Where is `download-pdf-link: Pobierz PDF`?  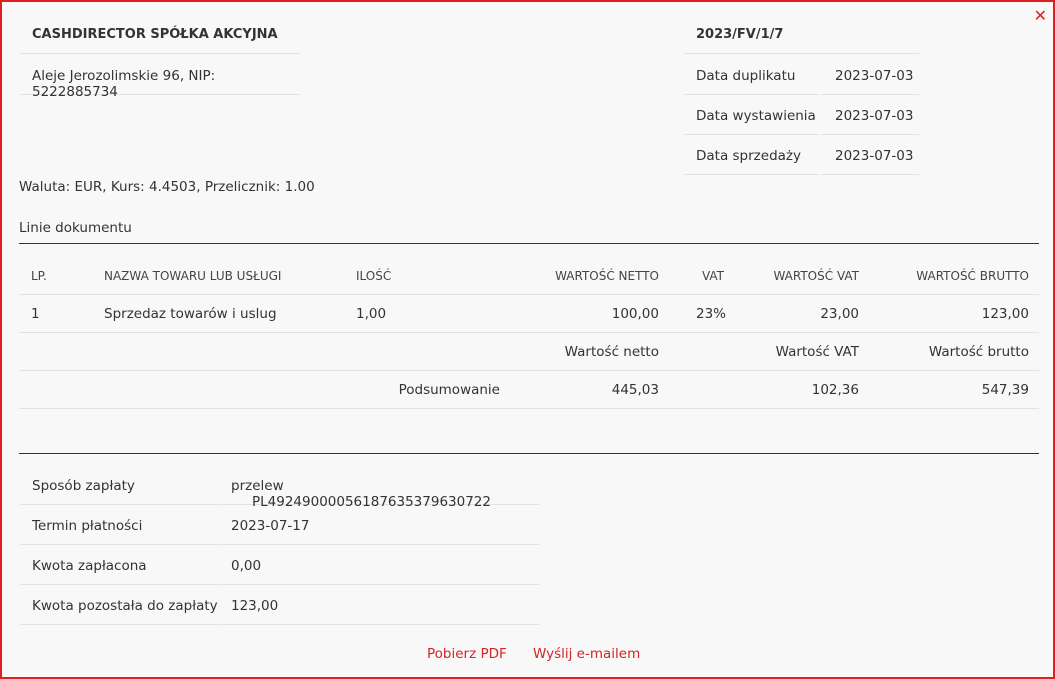 download-pdf-link: Pobierz PDF is located at coordinates (467, 654).